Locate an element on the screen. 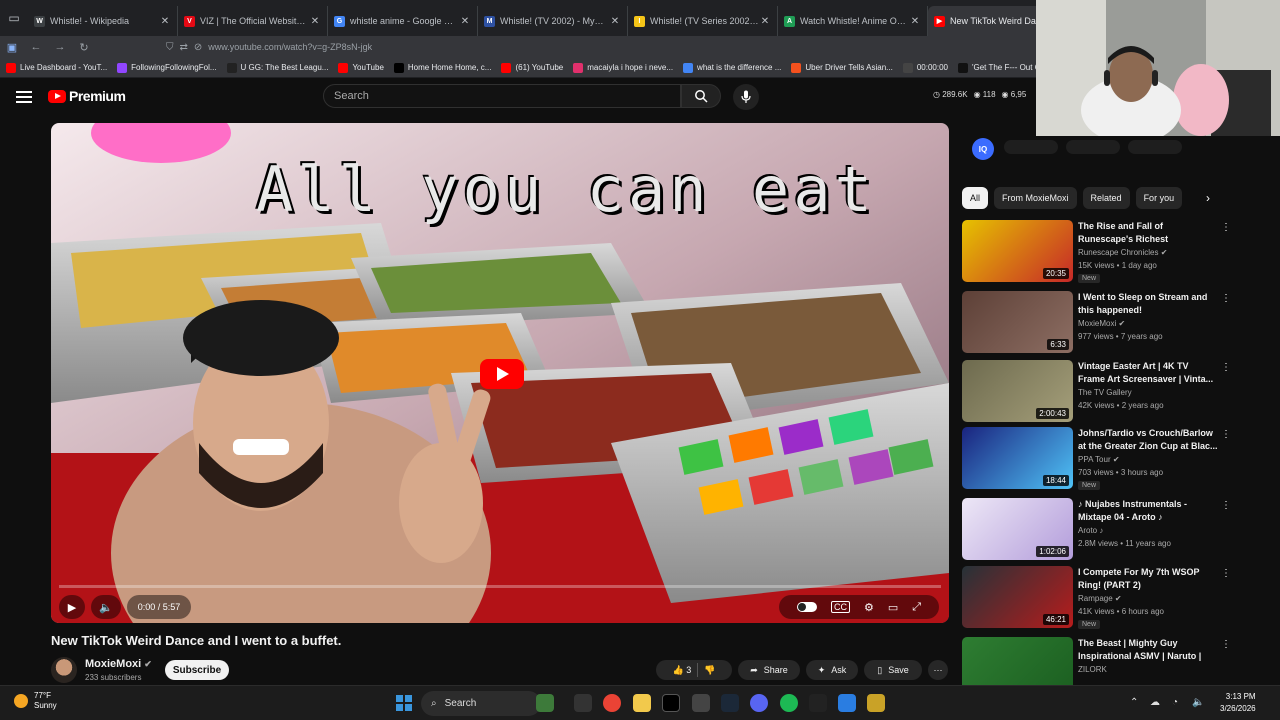 The width and height of the screenshot is (1280, 720). subscribe-button: Subscribe is located at coordinates (197, 670).